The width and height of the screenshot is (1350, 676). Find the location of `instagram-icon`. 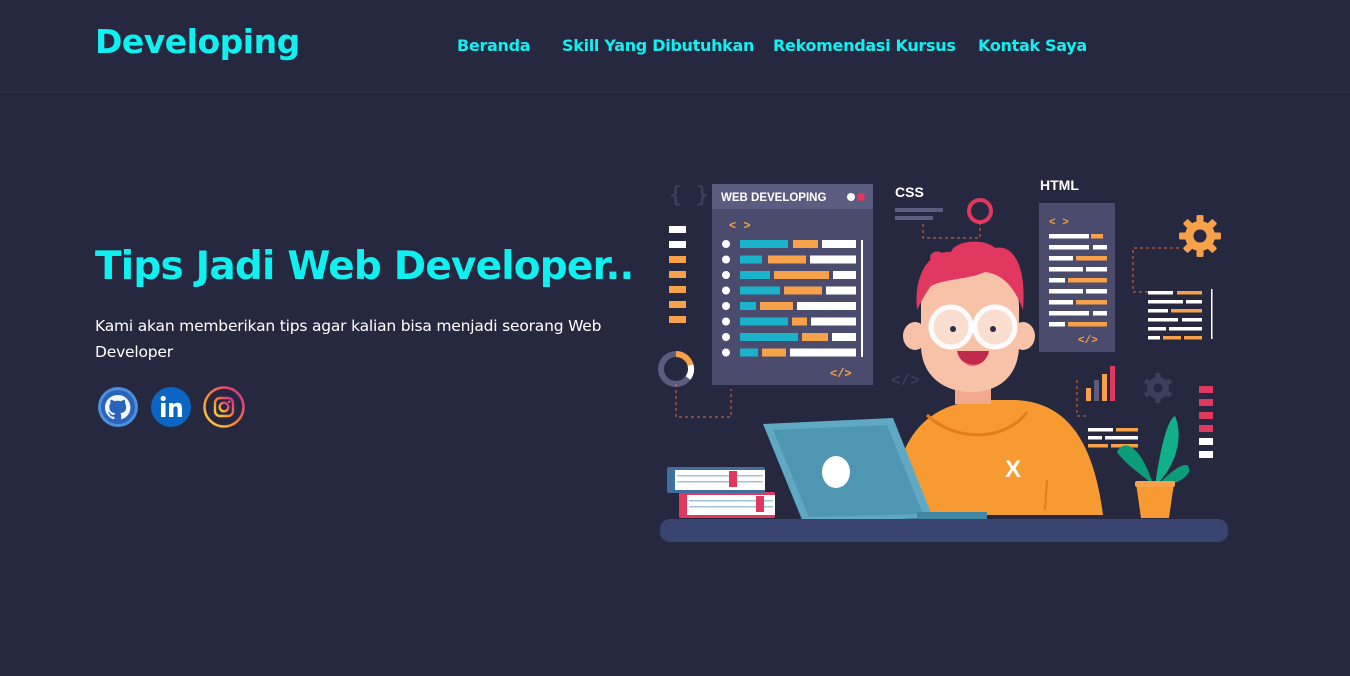

instagram-icon is located at coordinates (224, 407).